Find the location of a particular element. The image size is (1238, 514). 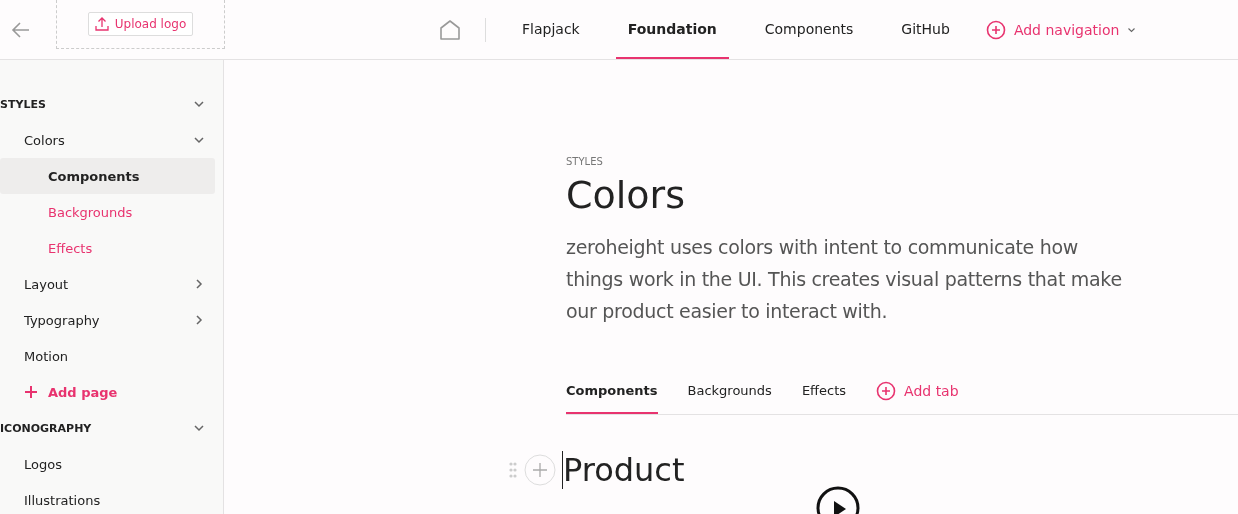

page-tab: Backgrounds is located at coordinates (729, 390).